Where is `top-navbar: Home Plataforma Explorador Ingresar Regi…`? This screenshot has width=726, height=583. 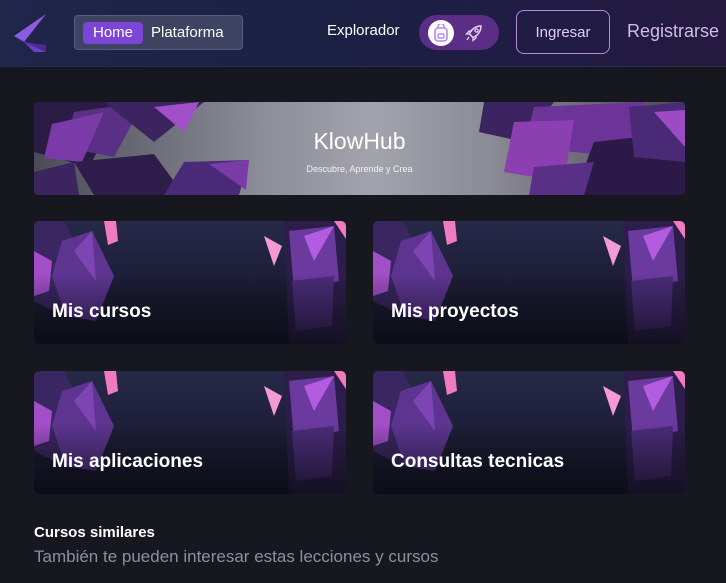 top-navbar: Home Plataforma Explorador Ingresar Regi… is located at coordinates (363, 33).